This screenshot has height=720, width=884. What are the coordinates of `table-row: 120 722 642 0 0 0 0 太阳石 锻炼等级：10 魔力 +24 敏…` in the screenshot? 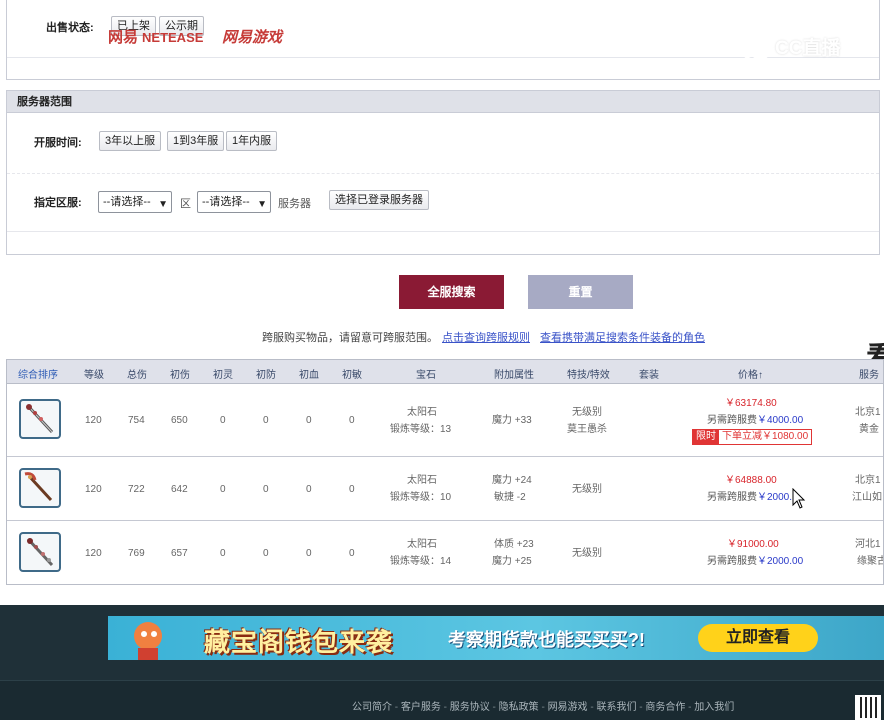 It's located at (445, 489).